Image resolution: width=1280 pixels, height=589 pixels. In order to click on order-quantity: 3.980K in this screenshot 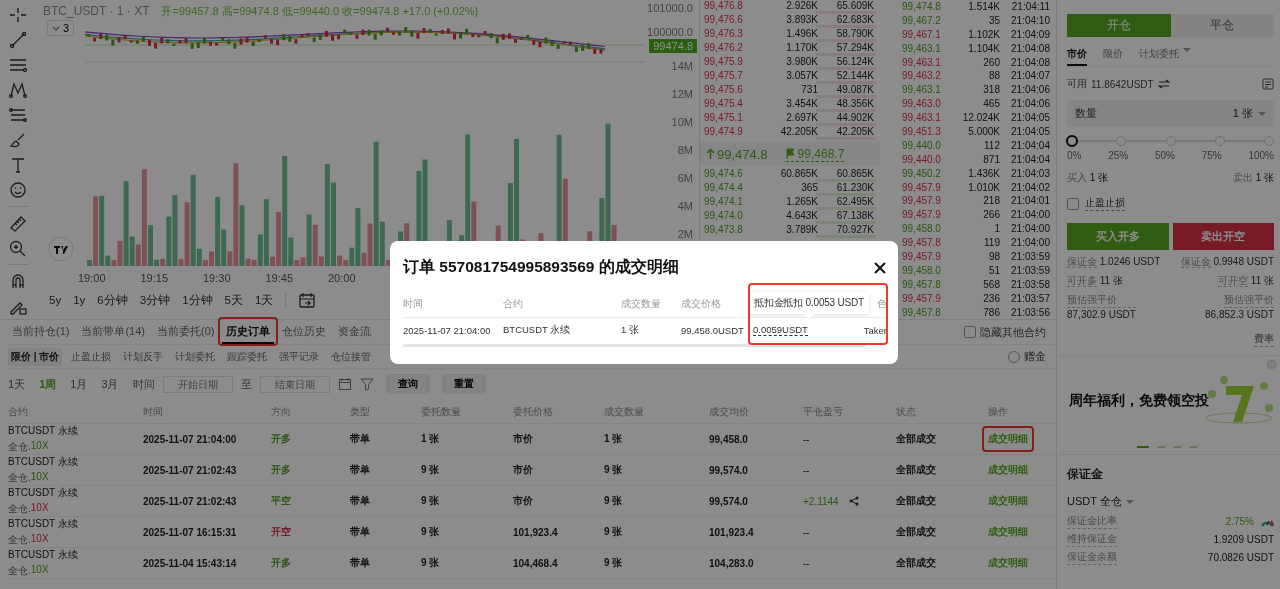, I will do `click(801, 62)`.